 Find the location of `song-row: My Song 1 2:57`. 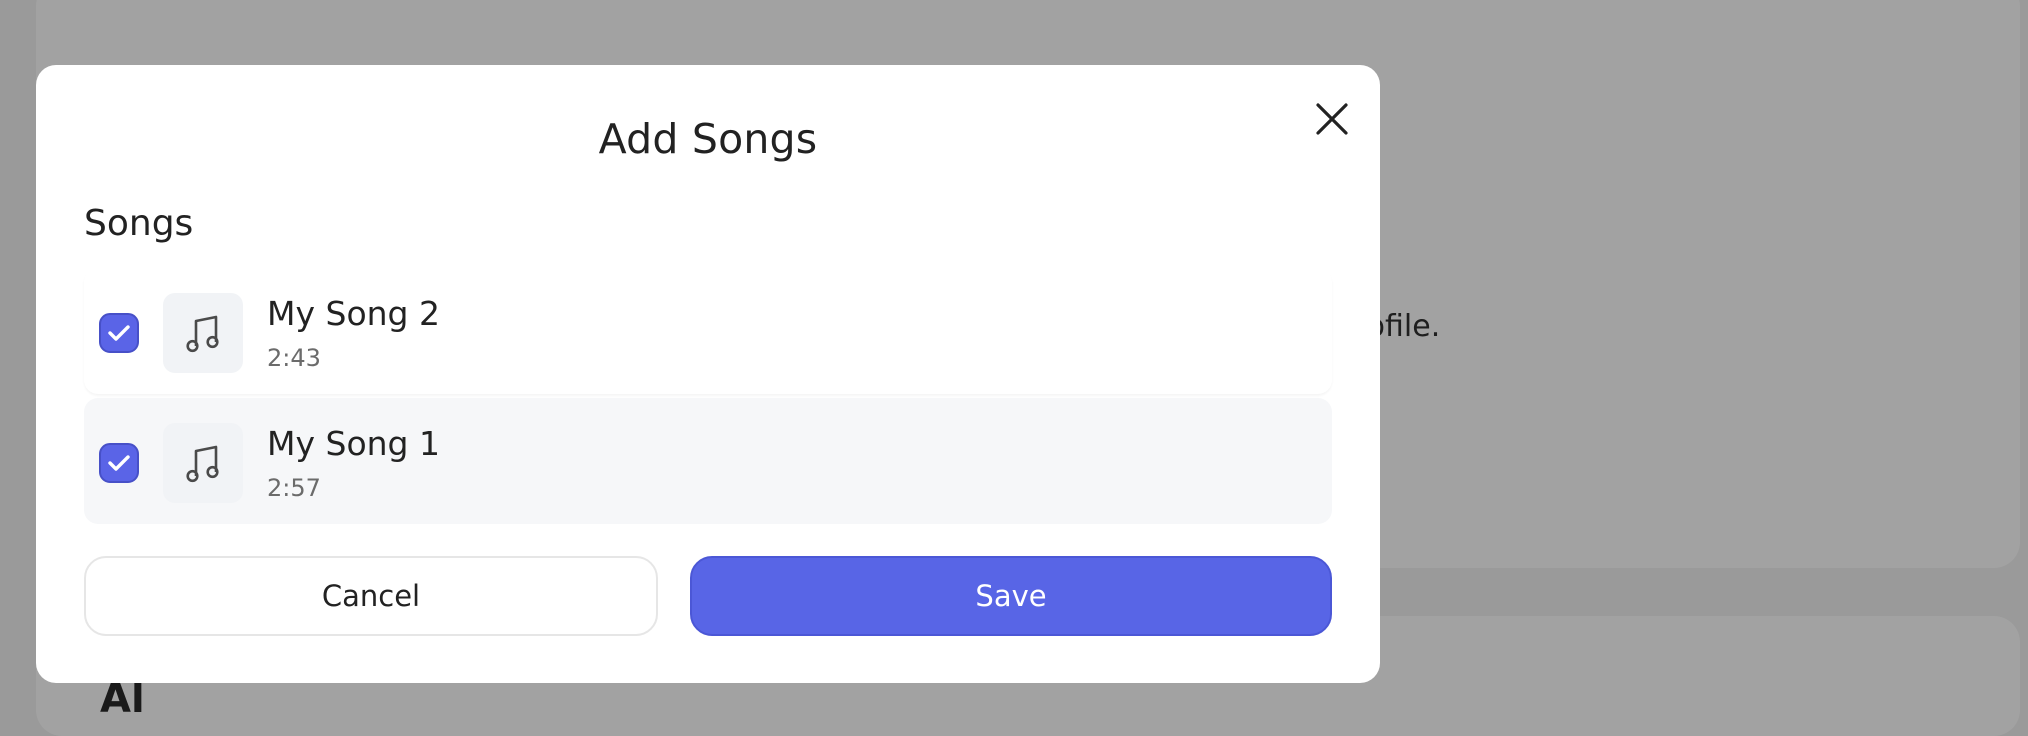

song-row: My Song 1 2:57 is located at coordinates (708, 461).